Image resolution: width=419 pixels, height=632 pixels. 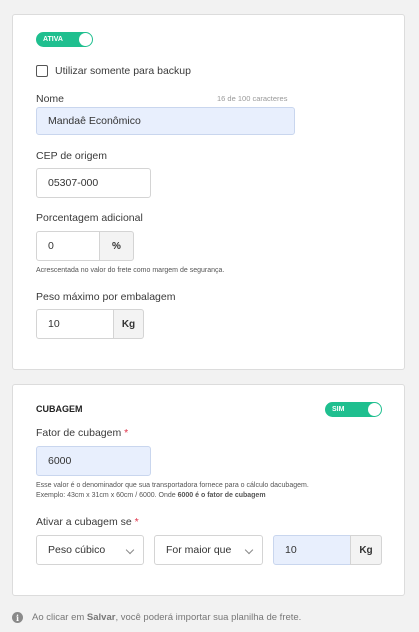 What do you see at coordinates (42, 71) in the screenshot?
I see `backup-checkbox` at bounding box center [42, 71].